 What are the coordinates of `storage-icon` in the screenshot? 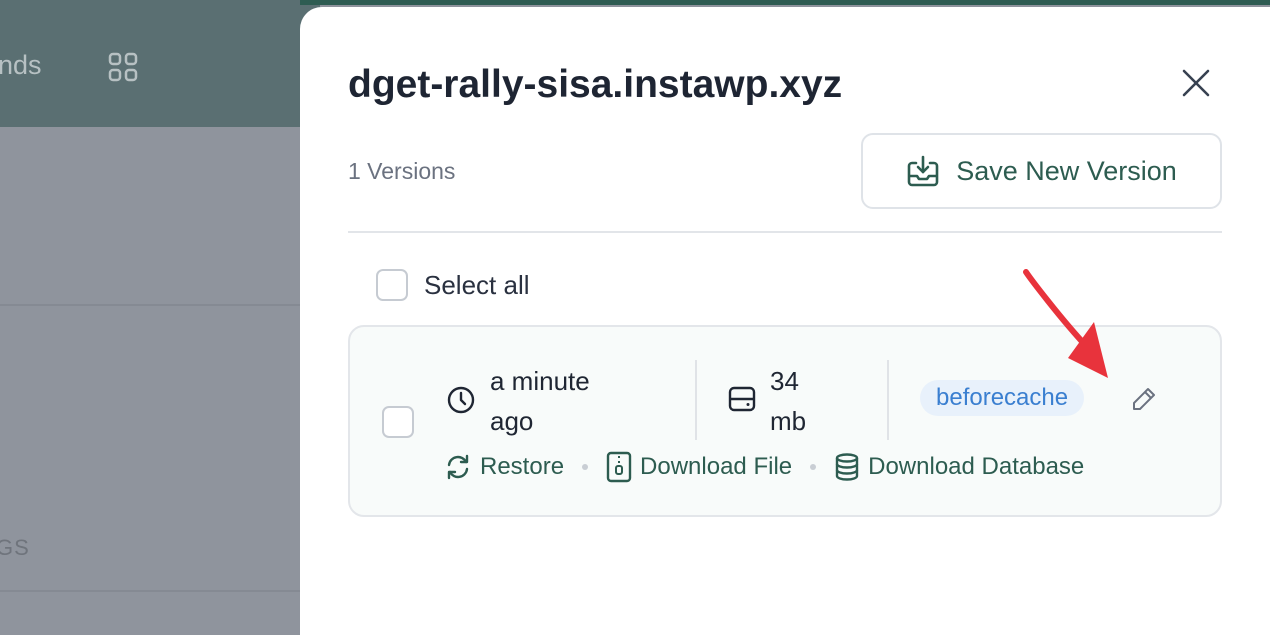 It's located at (742, 399).